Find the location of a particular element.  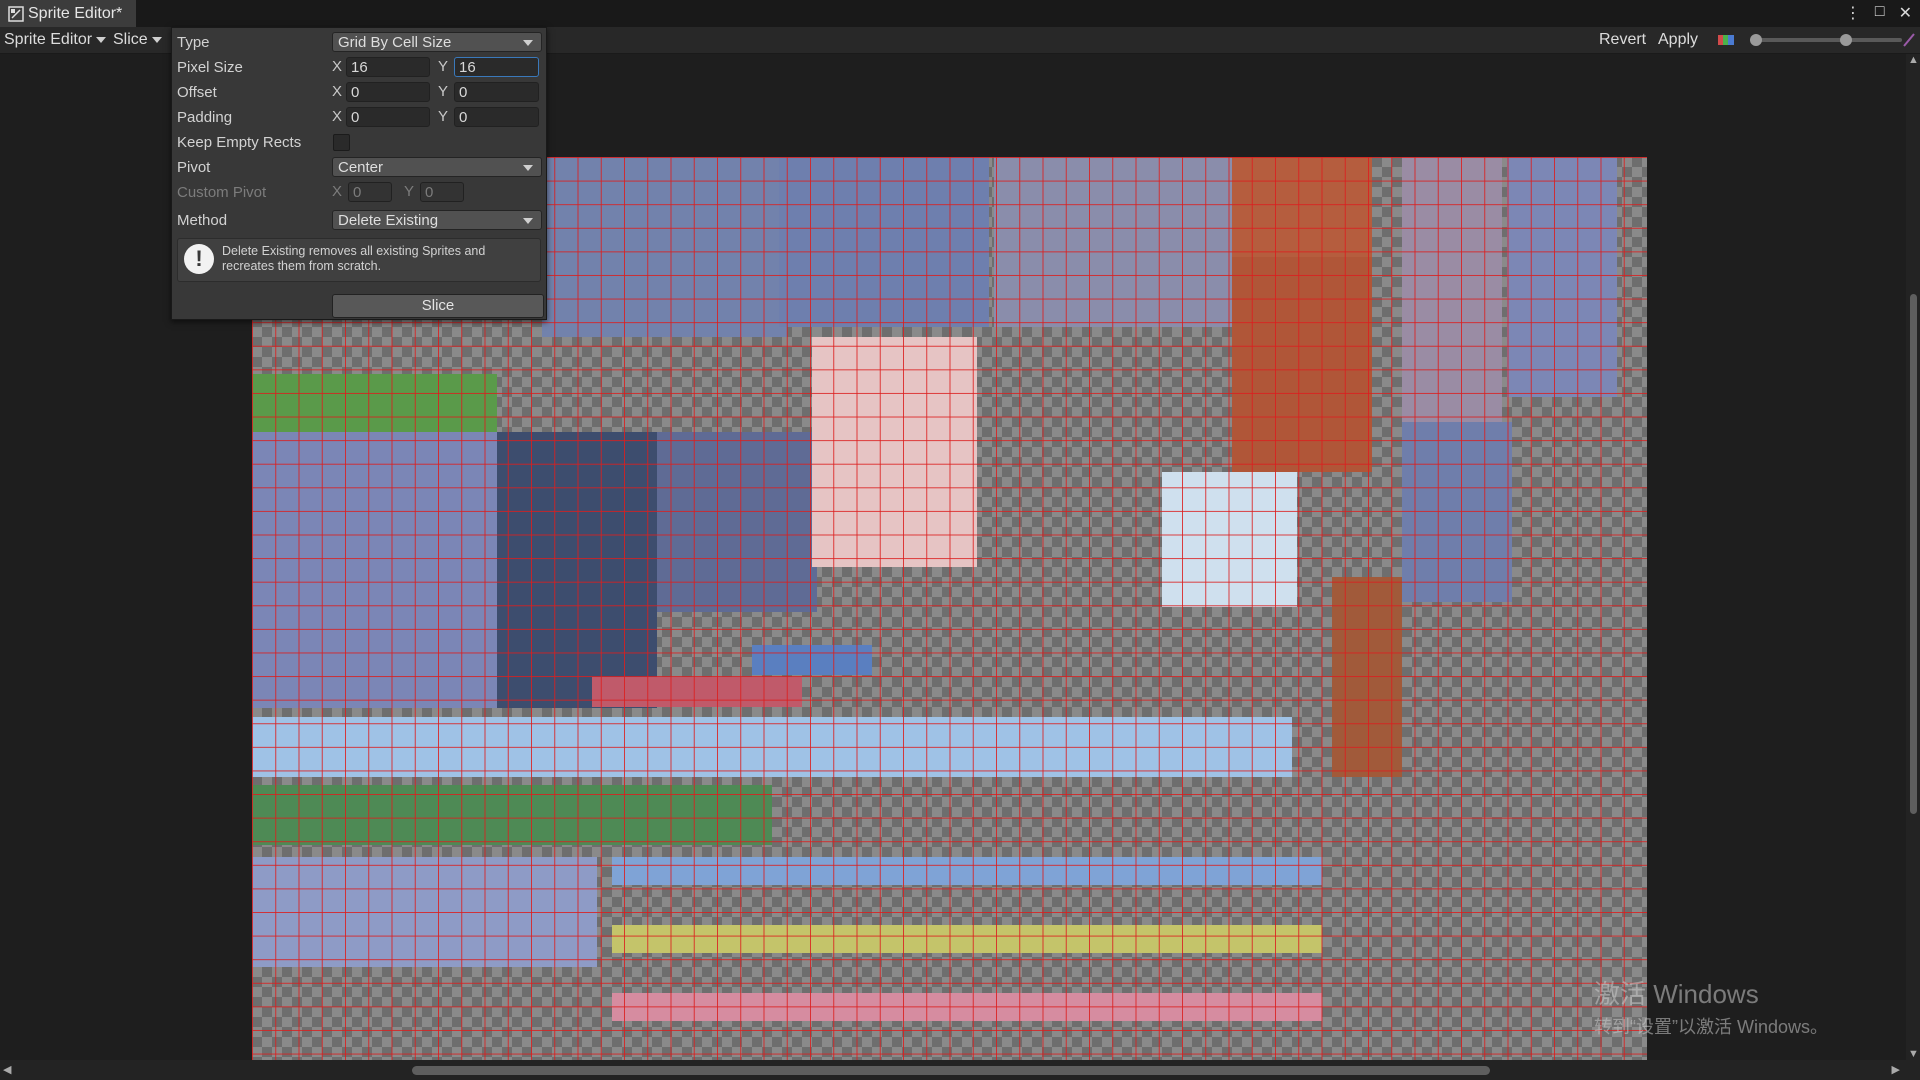

horizontal-scroll-thumb is located at coordinates (951, 1070).